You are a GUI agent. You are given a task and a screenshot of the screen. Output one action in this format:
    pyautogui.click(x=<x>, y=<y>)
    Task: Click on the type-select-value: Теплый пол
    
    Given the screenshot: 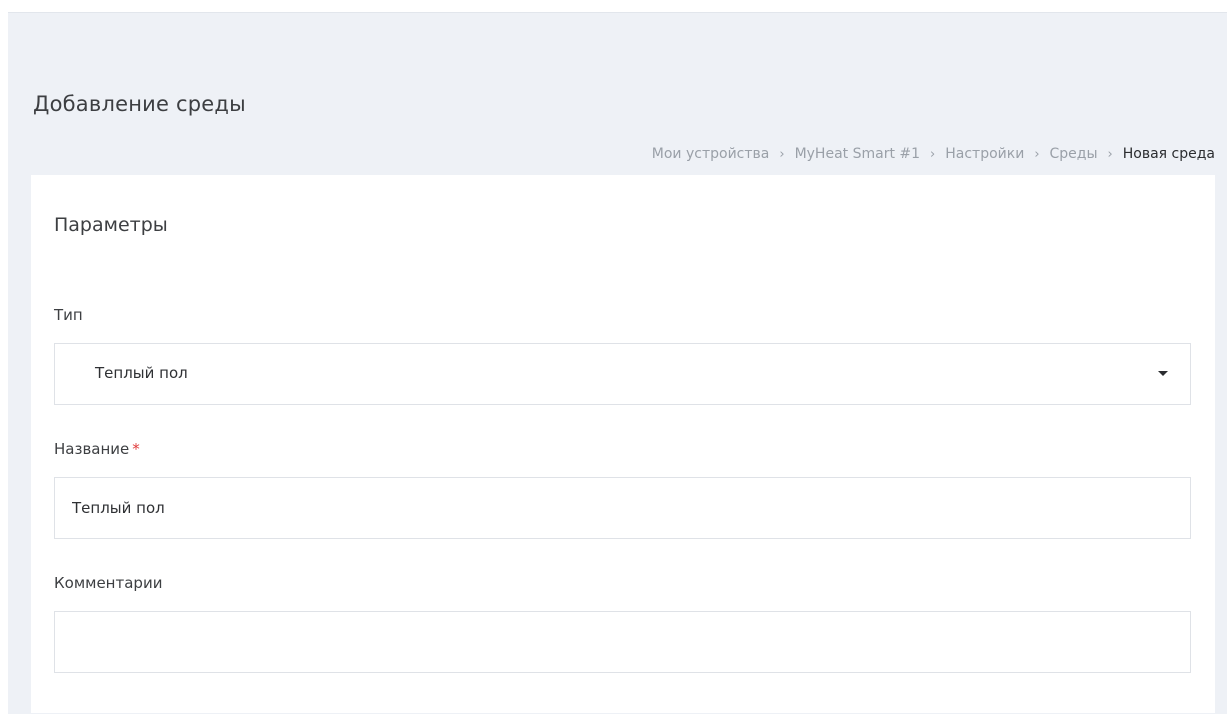 What is the action you would take?
    pyautogui.click(x=141, y=373)
    